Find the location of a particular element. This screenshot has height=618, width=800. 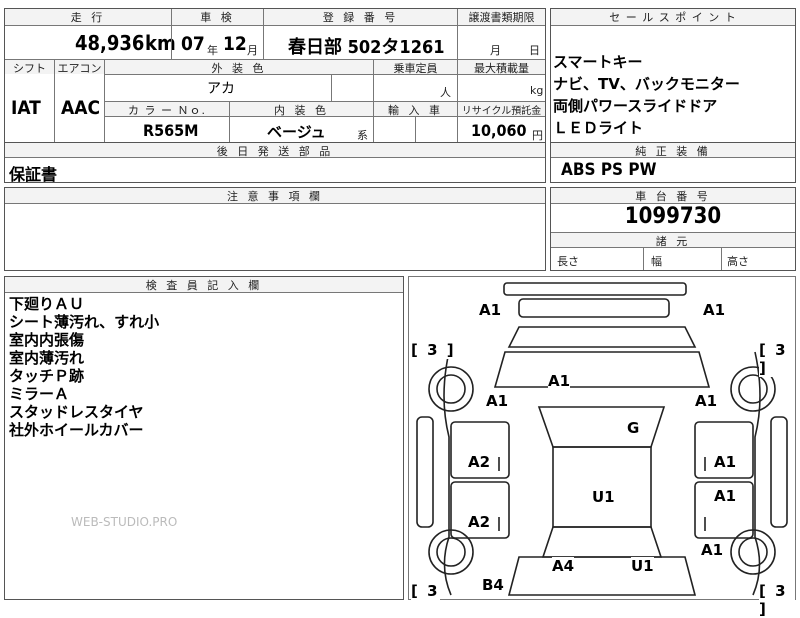

exterior-color-header: 外 装 色 is located at coordinates (239, 67).